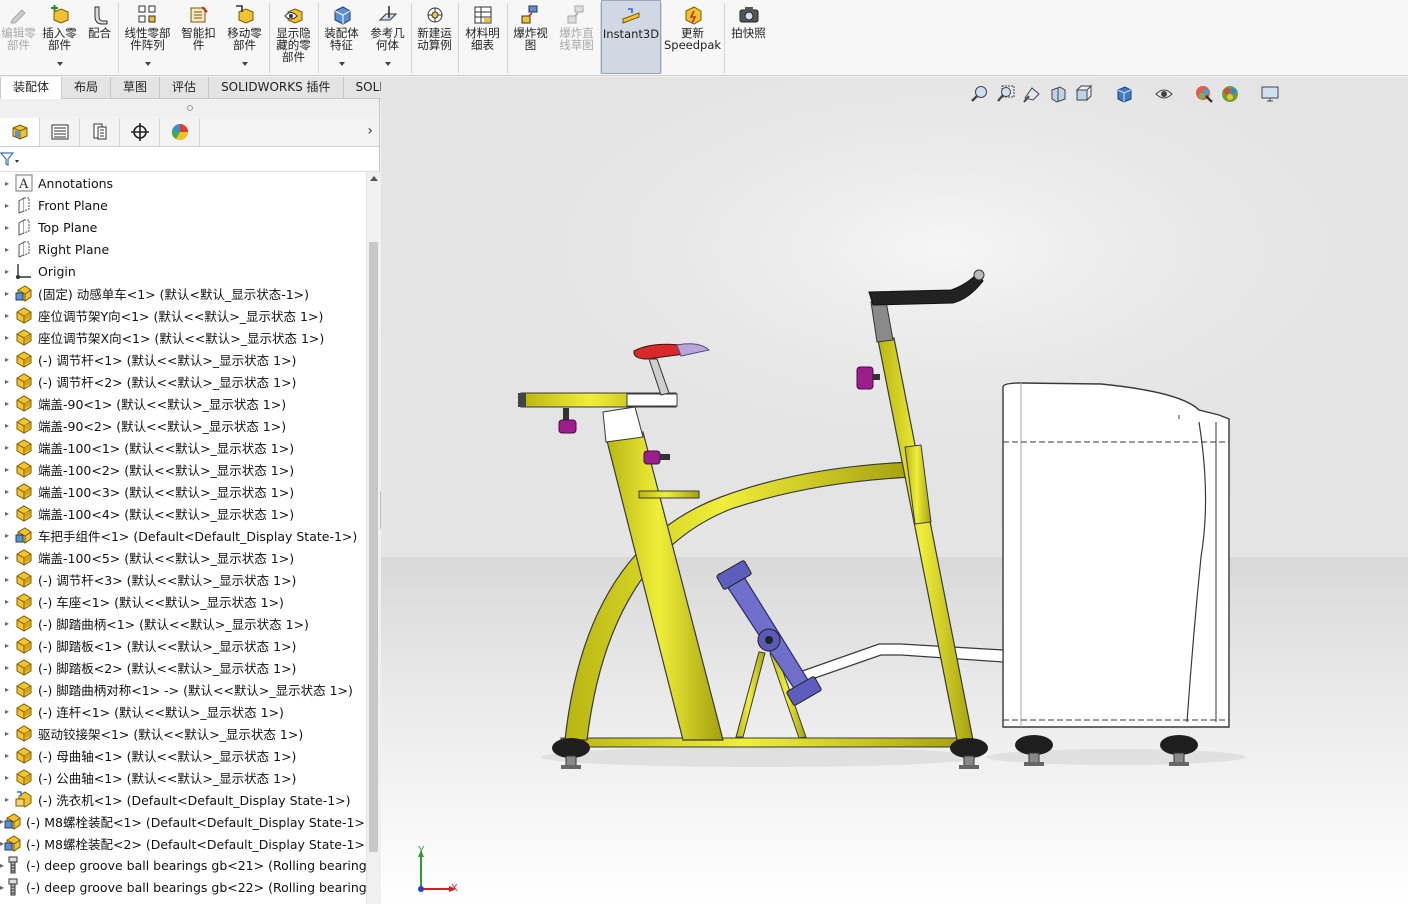  Describe the element at coordinates (183, 777) in the screenshot. I see `tree-item: ▸ (-) 公曲轴<1> (默认<<默认>_显示状态 1>)` at that location.